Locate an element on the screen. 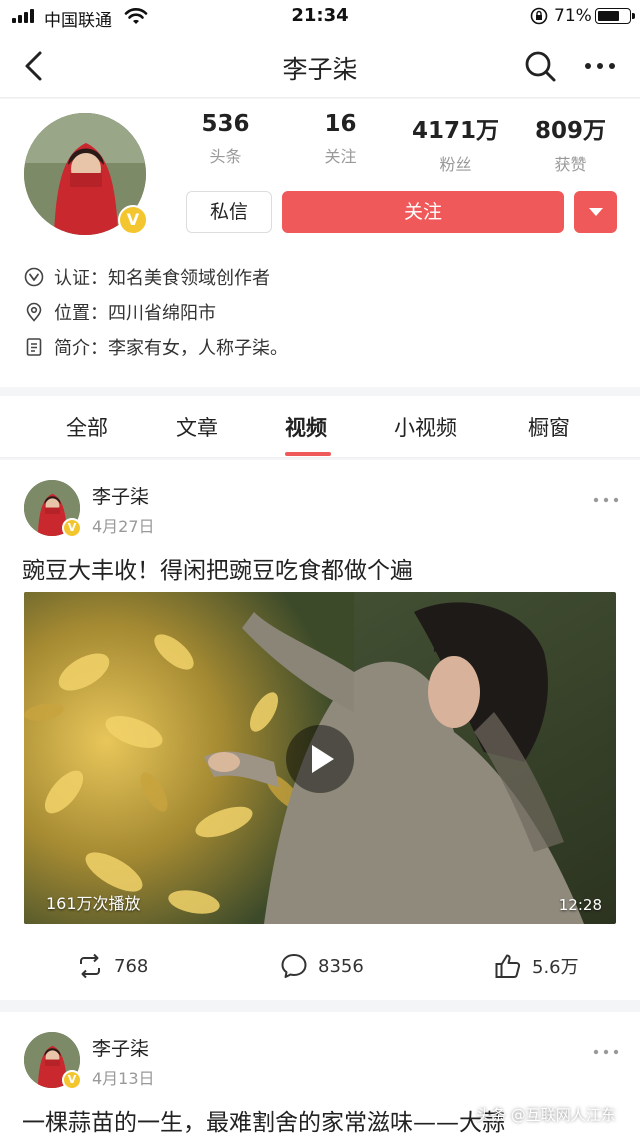 The image size is (640, 1138). content-tabs: 全部 文章 视频 小视频 橱窗 is located at coordinates (320, 427).